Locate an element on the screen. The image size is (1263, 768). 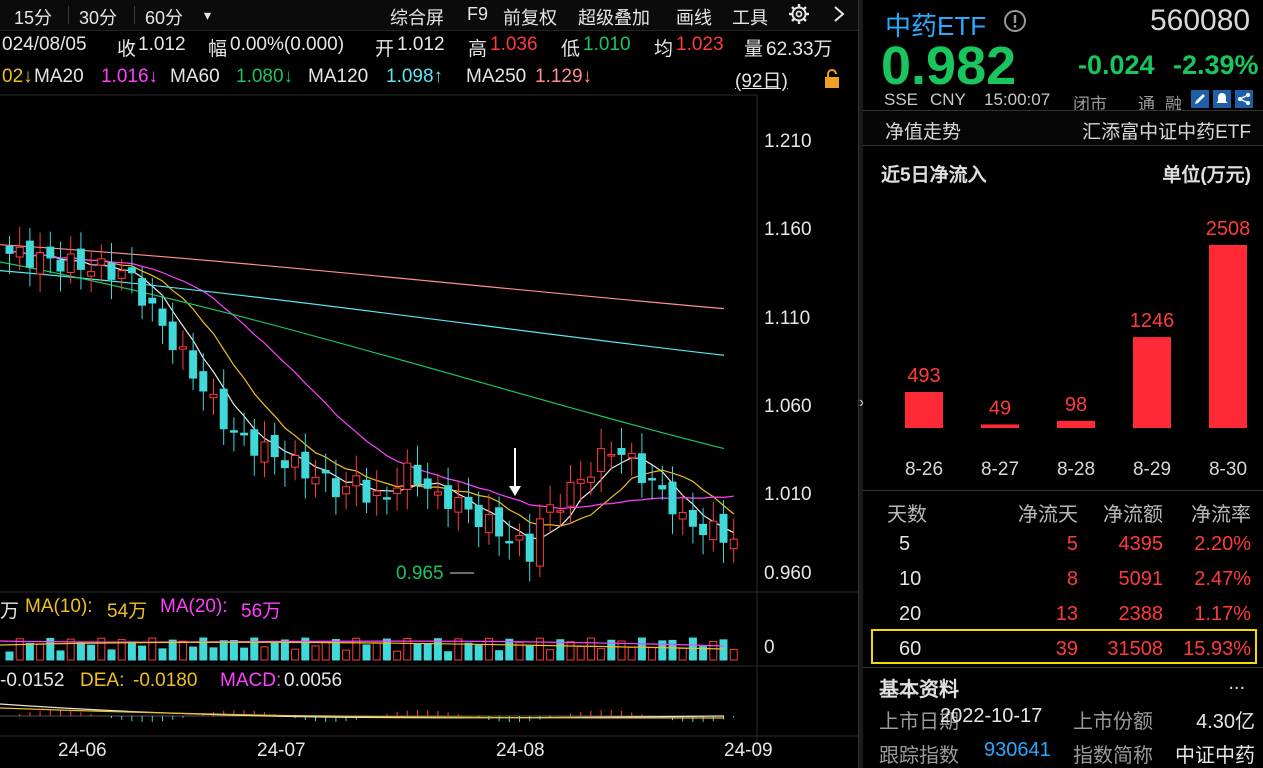
net-flow-value-label: 49 is located at coordinates (1000, 408).